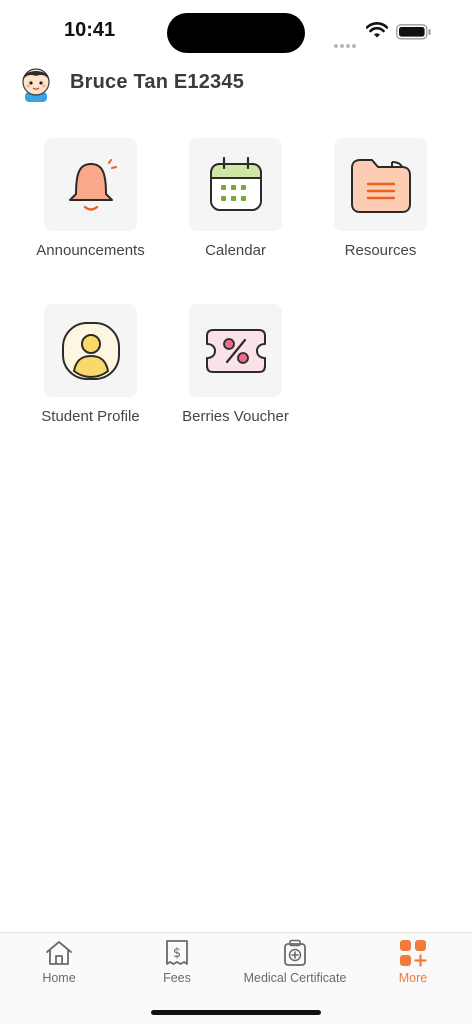 The height and width of the screenshot is (1024, 472). I want to click on nav-fees: $ Fees, so click(177, 963).